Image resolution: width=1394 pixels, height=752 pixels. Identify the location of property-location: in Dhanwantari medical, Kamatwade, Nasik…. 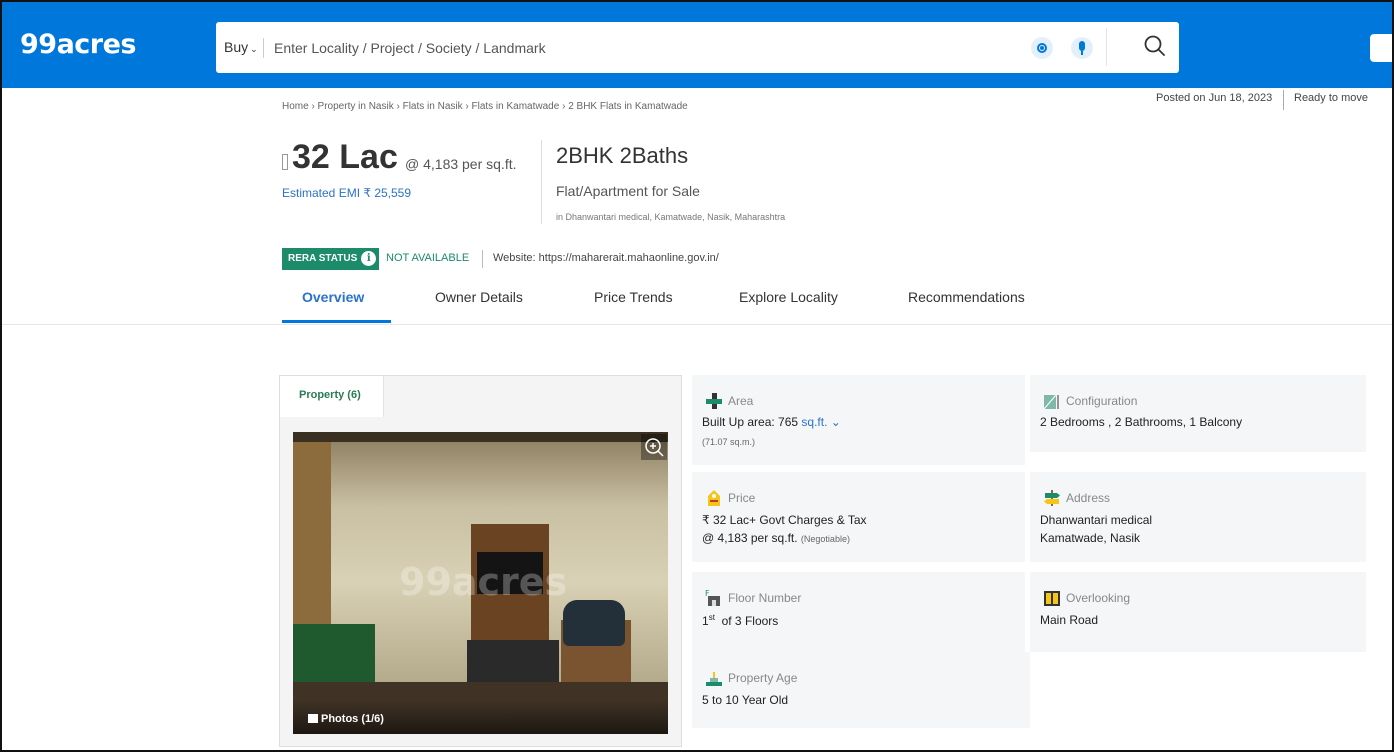
(671, 217).